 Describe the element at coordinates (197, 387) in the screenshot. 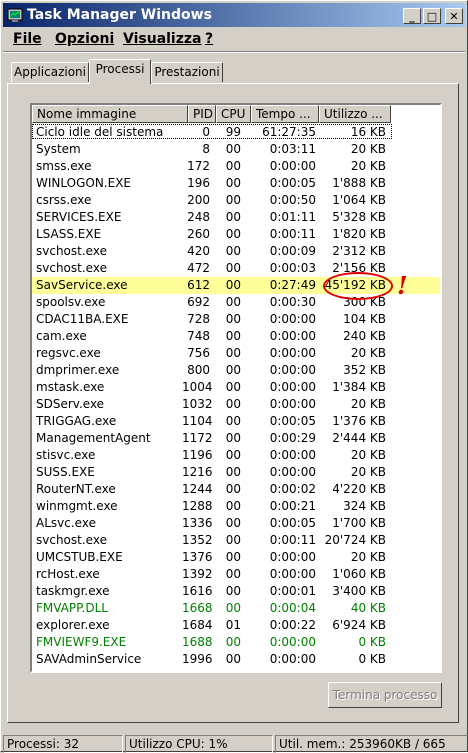

I see `cell-pid: 1004` at that location.